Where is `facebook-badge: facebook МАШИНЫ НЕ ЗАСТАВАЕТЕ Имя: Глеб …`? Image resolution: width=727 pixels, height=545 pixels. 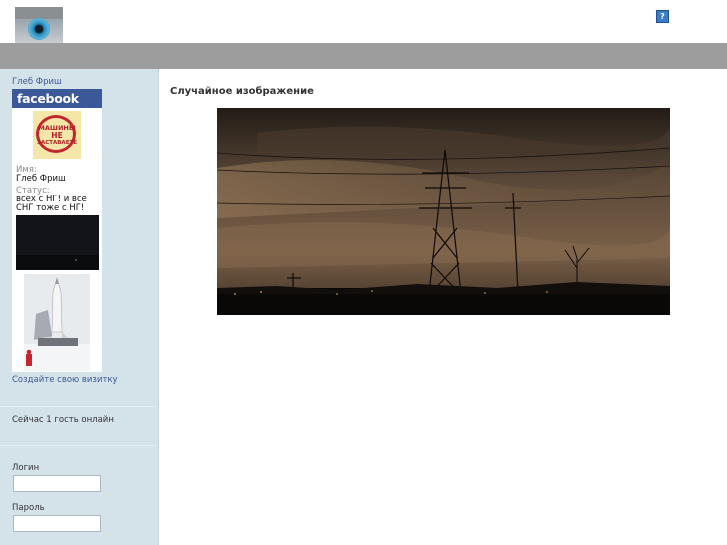 facebook-badge: facebook МАШИНЫ НЕ ЗАСТАВАЕТЕ Имя: Глеб … is located at coordinates (57, 230).